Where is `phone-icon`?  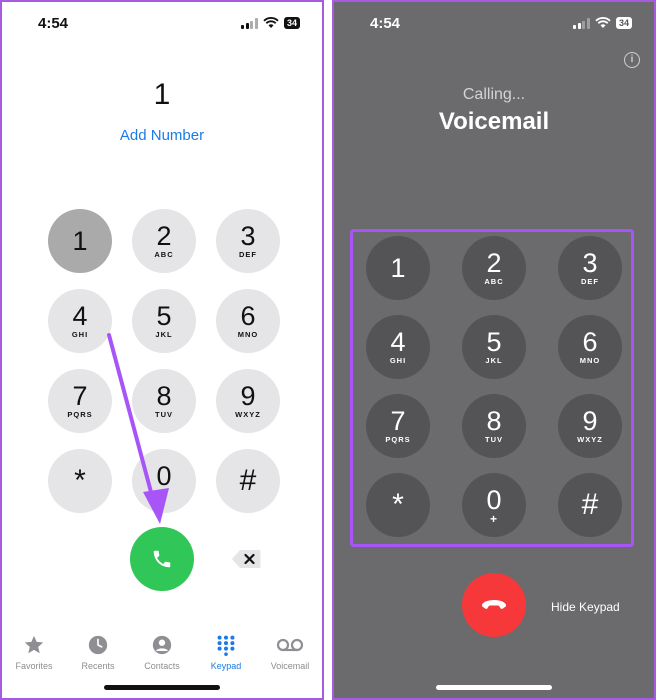
phone-icon is located at coordinates (162, 559).